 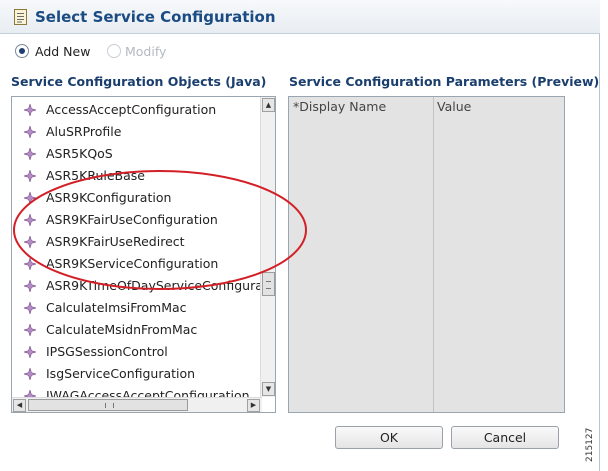 I want to click on list-item-label: CalculateMsidnFromMac, so click(x=122, y=329).